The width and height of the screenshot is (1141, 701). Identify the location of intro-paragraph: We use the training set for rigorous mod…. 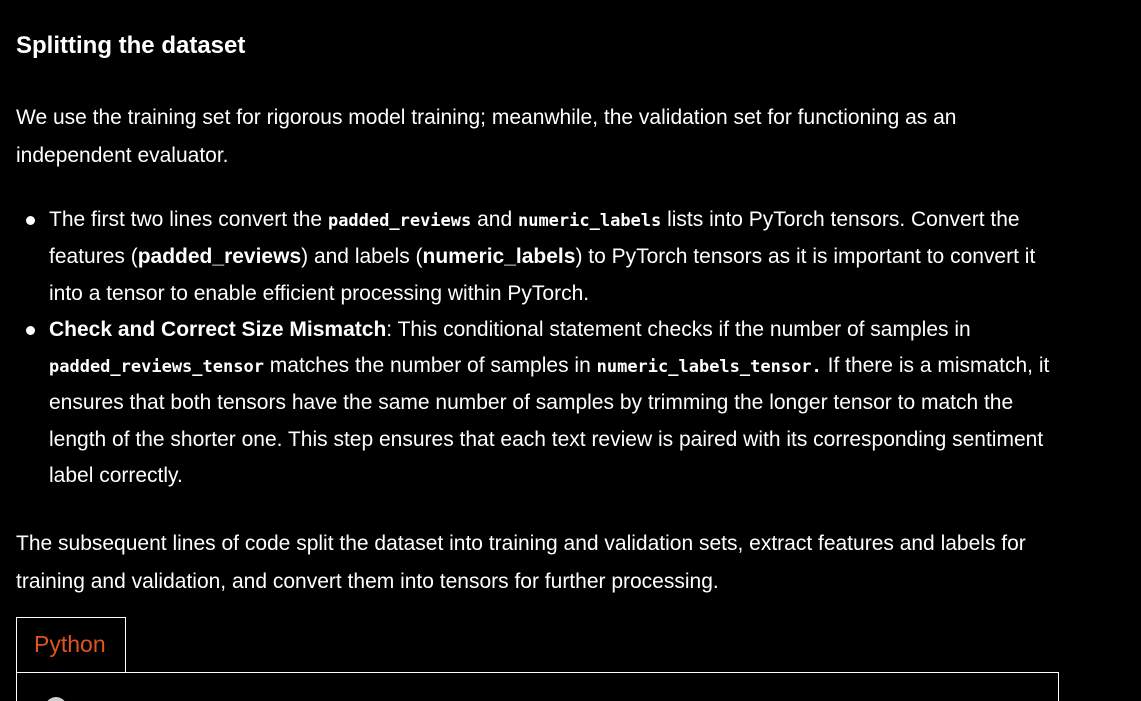
(486, 136).